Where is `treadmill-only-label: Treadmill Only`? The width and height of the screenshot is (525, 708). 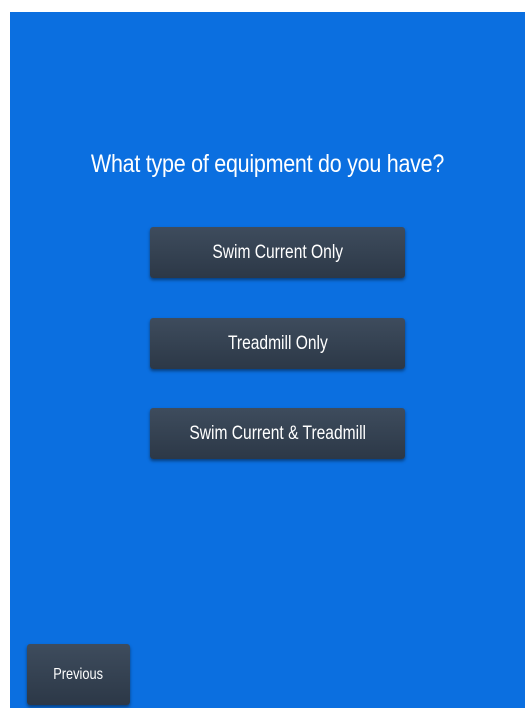 treadmill-only-label: Treadmill Only is located at coordinates (277, 343).